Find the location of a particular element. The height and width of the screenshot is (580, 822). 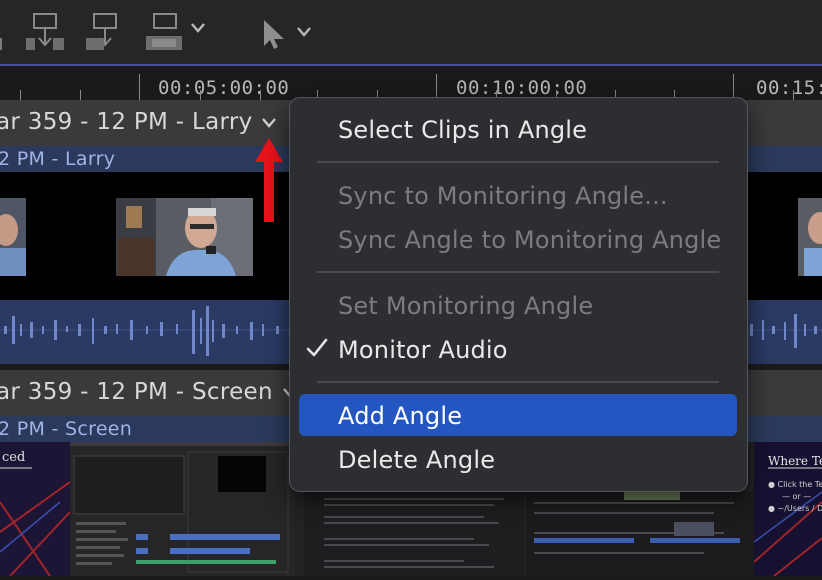

annotation-arrow-icon is located at coordinates (269, 182).